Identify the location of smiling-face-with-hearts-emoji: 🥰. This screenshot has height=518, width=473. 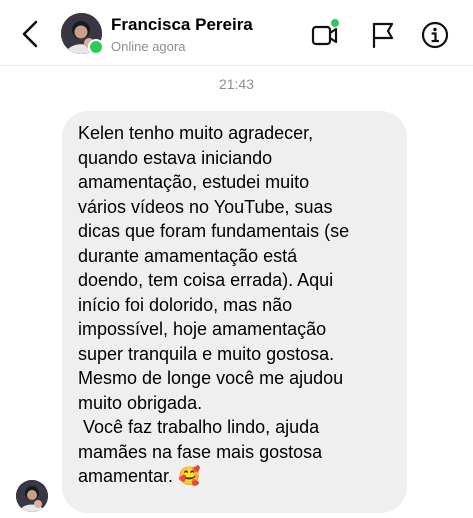
(189, 476).